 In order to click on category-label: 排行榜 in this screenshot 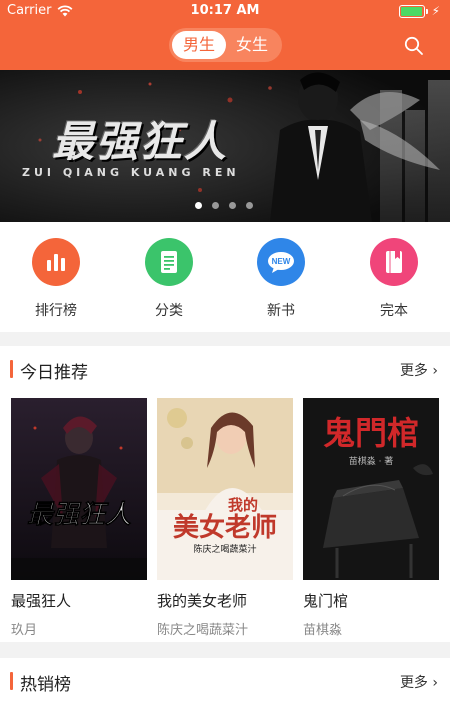, I will do `click(56, 311)`.